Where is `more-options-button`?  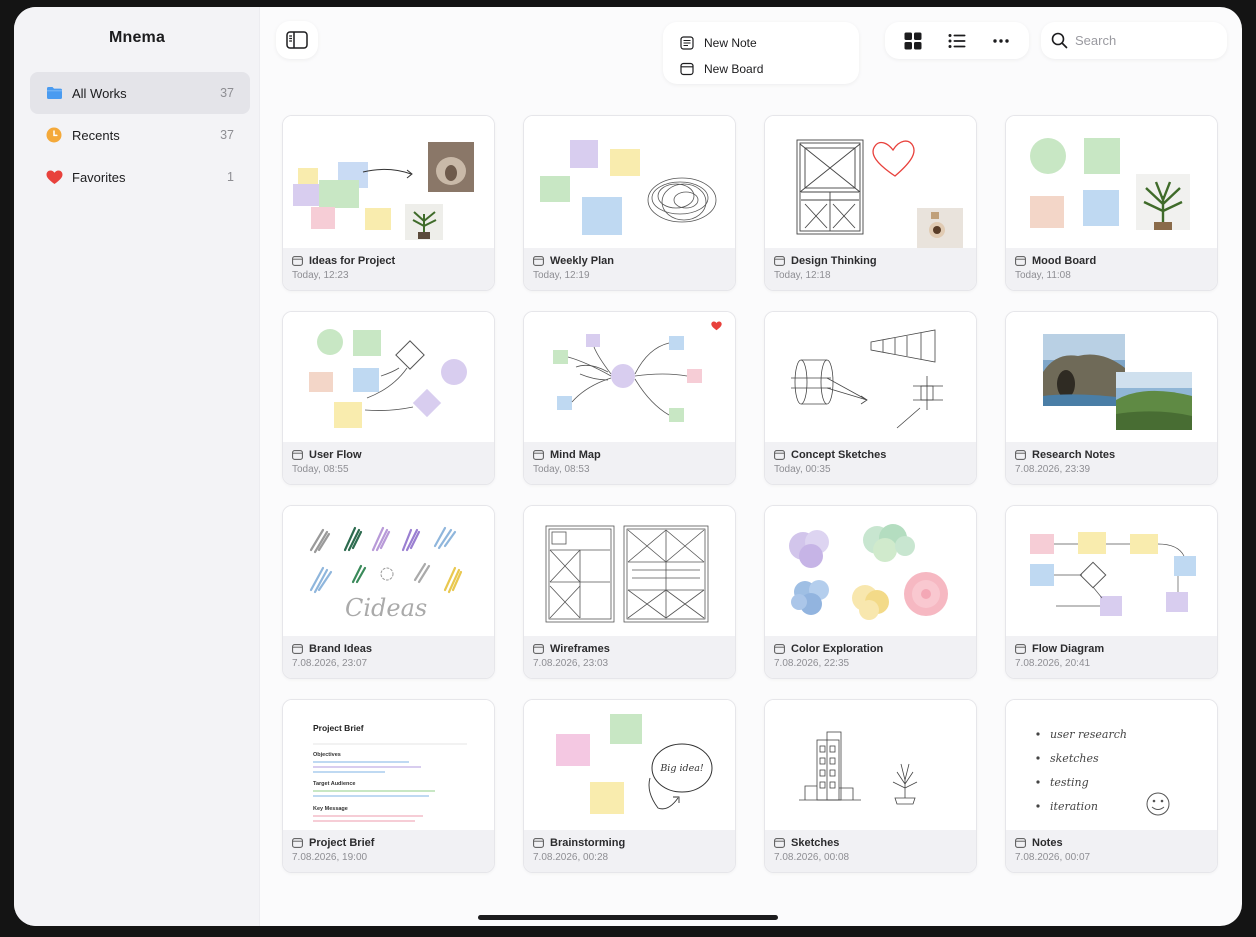 more-options-button is located at coordinates (1001, 41).